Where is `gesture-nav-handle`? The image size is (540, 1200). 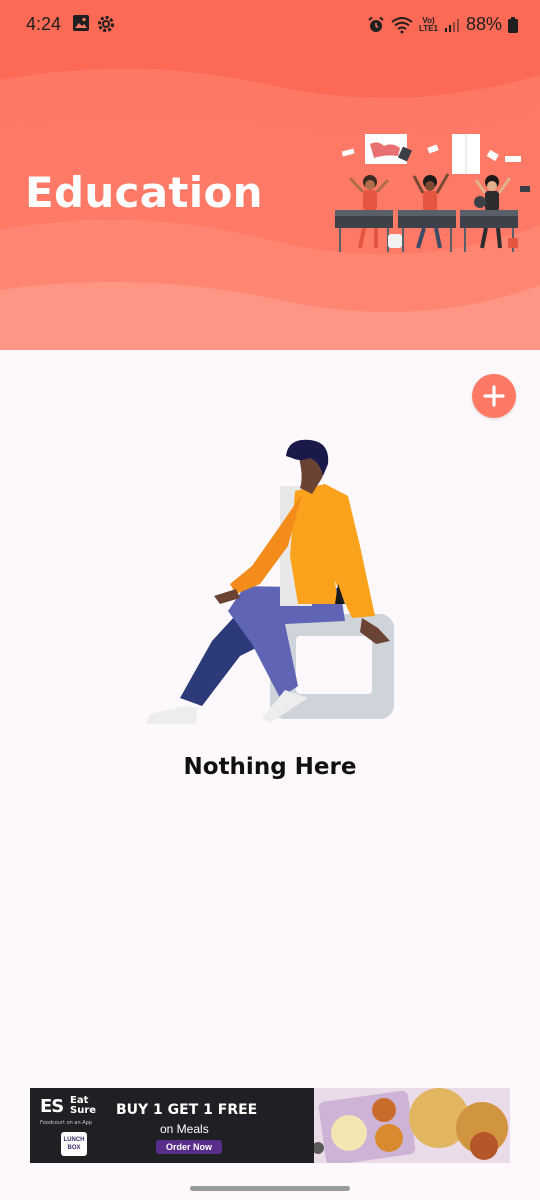 gesture-nav-handle is located at coordinates (270, 1188).